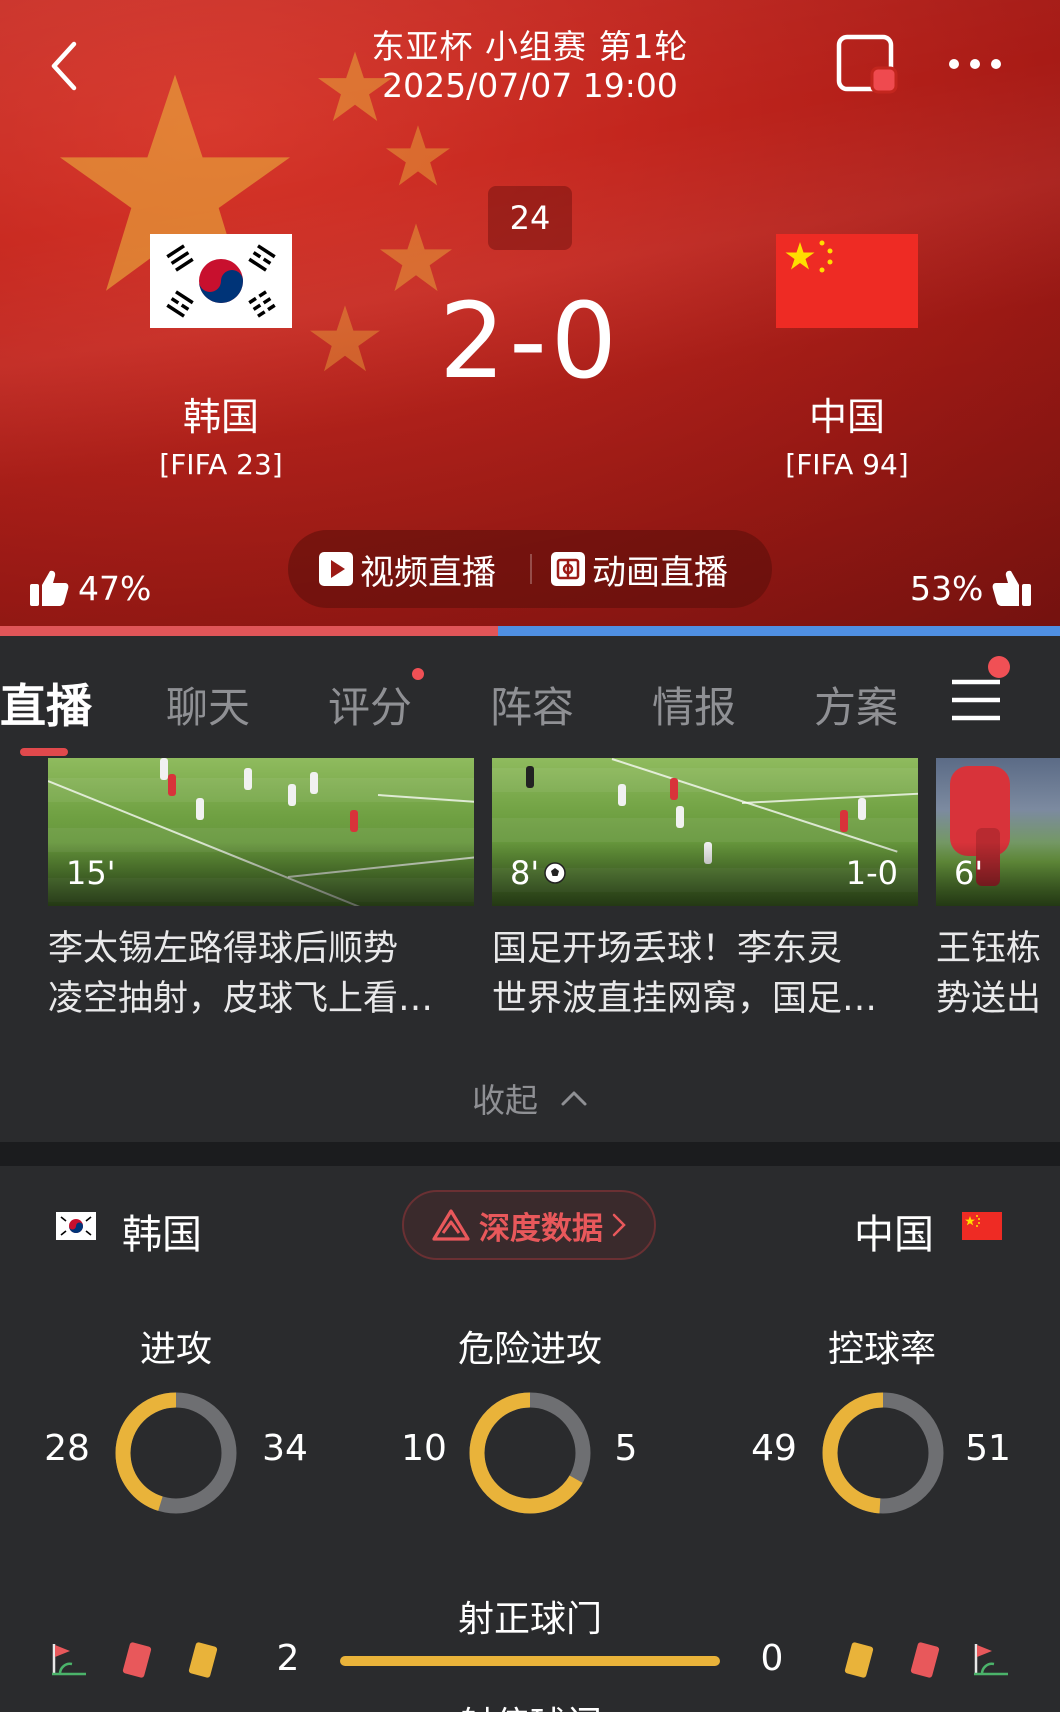 This screenshot has width=1060, height=1712. What do you see at coordinates (530, 1704) in the screenshot?
I see `next-stat-label: 射偏球门` at bounding box center [530, 1704].